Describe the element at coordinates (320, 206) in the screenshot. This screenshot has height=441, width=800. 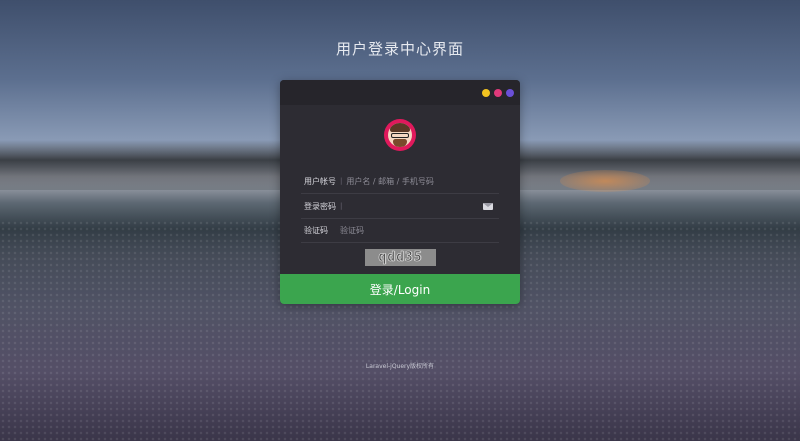
I see `password-label: 登录密码` at that location.